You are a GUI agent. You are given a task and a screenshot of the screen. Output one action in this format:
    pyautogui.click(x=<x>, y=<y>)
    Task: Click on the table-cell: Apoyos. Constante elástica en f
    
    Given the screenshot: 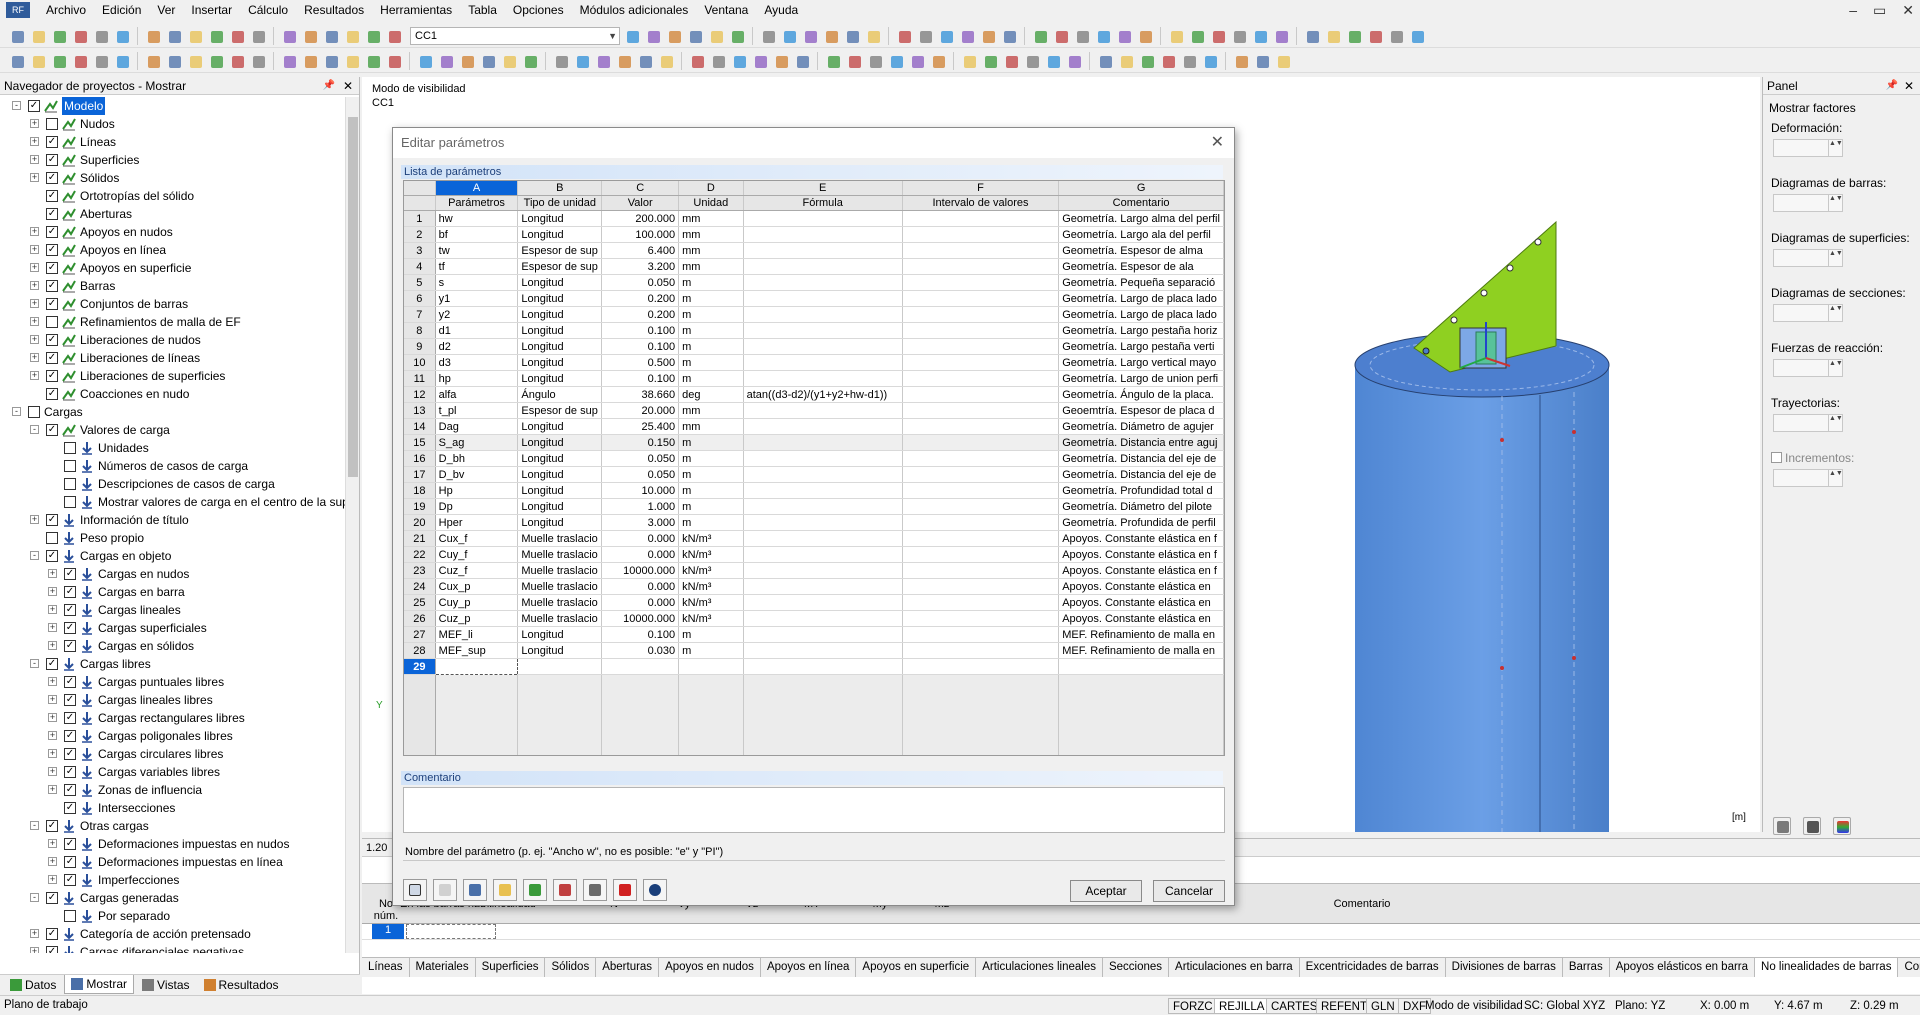 What is the action you would take?
    pyautogui.click(x=1141, y=538)
    